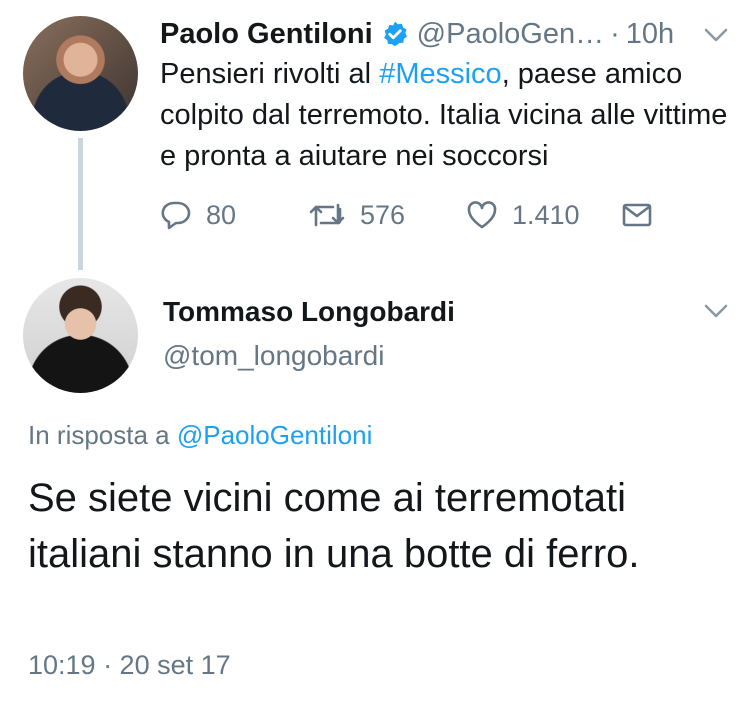 This screenshot has width=750, height=704. Describe the element at coordinates (221, 214) in the screenshot. I see `reply-count: 80` at that location.